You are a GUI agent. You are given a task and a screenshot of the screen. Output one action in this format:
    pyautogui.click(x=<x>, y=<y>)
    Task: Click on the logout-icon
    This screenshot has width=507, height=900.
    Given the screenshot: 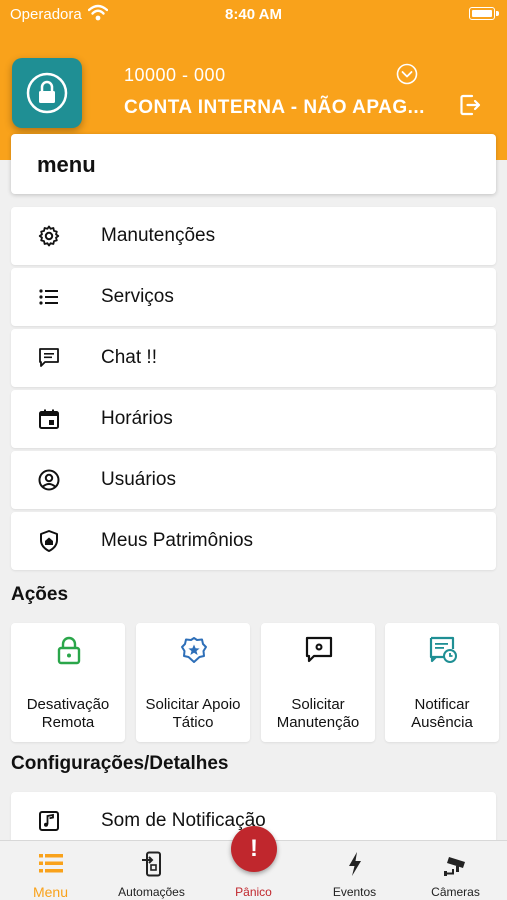 What is the action you would take?
    pyautogui.click(x=470, y=105)
    